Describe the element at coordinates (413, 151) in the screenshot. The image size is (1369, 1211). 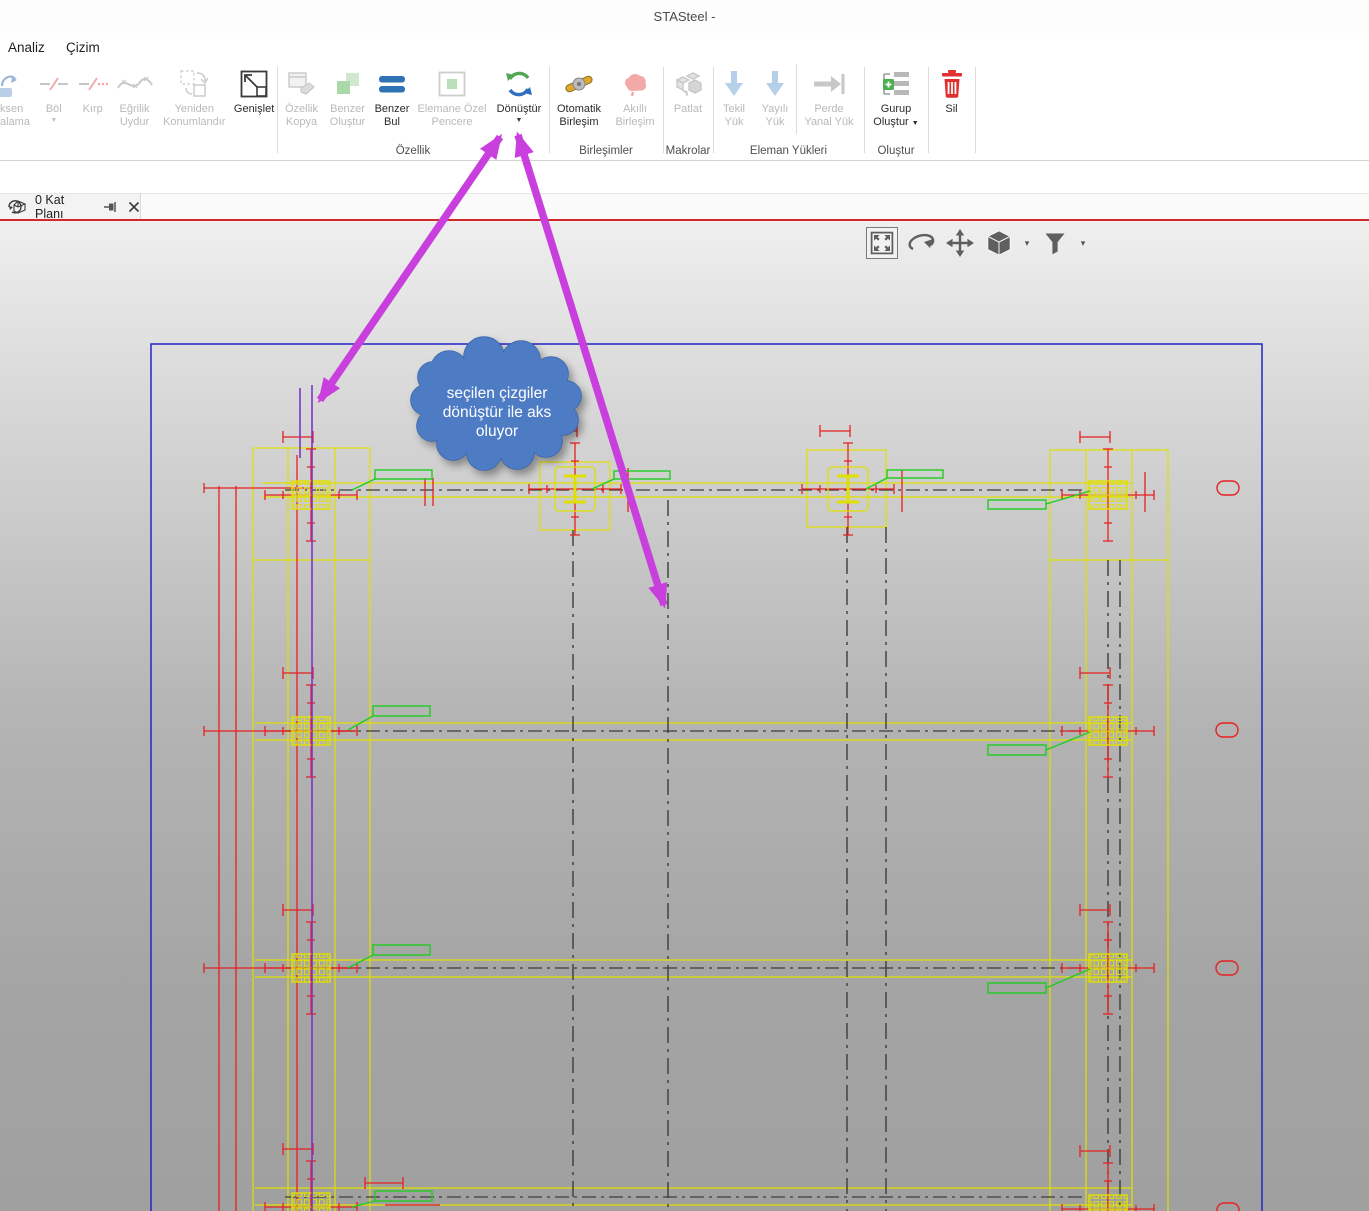
I see `group-label-ozellik: Özellik` at that location.